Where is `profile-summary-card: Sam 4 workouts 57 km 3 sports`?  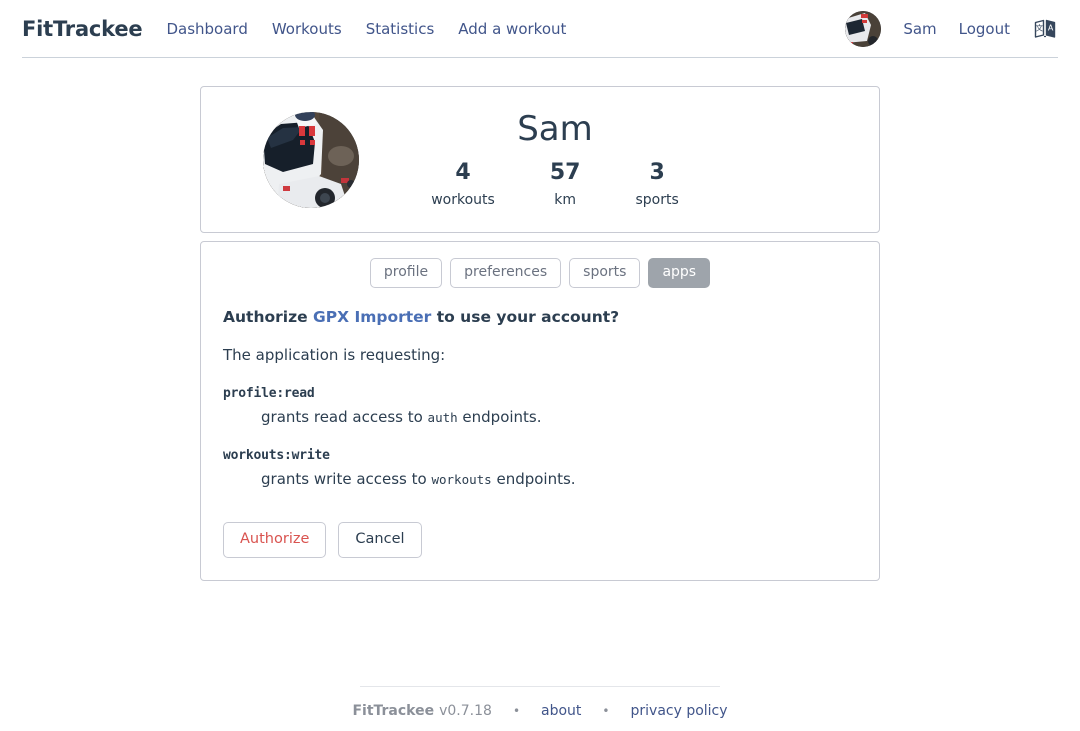
profile-summary-card: Sam 4 workouts 57 km 3 sports is located at coordinates (540, 159).